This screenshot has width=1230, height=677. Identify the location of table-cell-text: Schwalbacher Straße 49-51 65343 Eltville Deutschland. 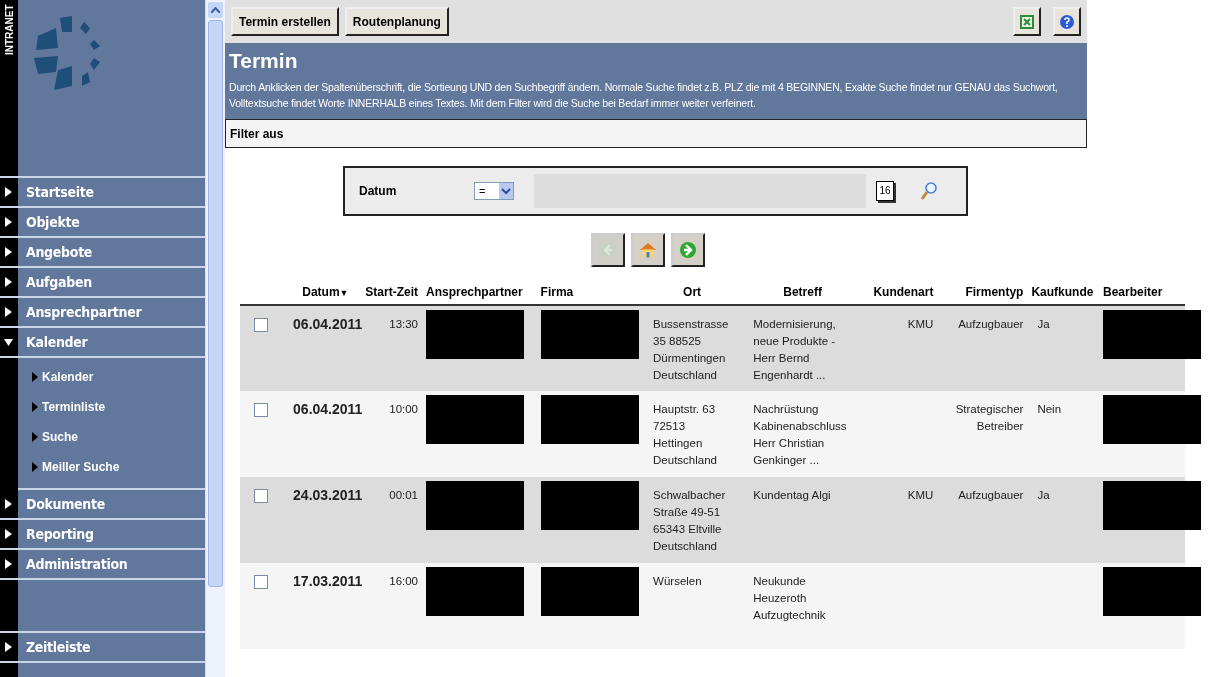
(690, 521).